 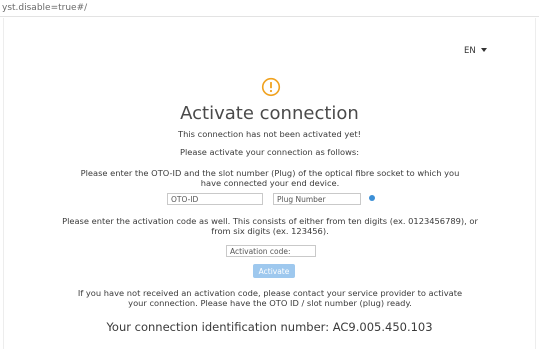 I want to click on language-selector: EN, so click(x=475, y=51).